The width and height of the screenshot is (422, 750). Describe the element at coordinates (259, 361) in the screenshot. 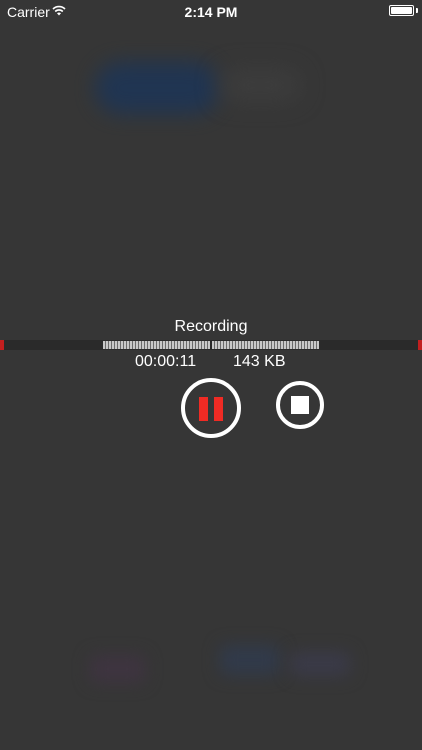

I see `file-size: 143 KB` at that location.